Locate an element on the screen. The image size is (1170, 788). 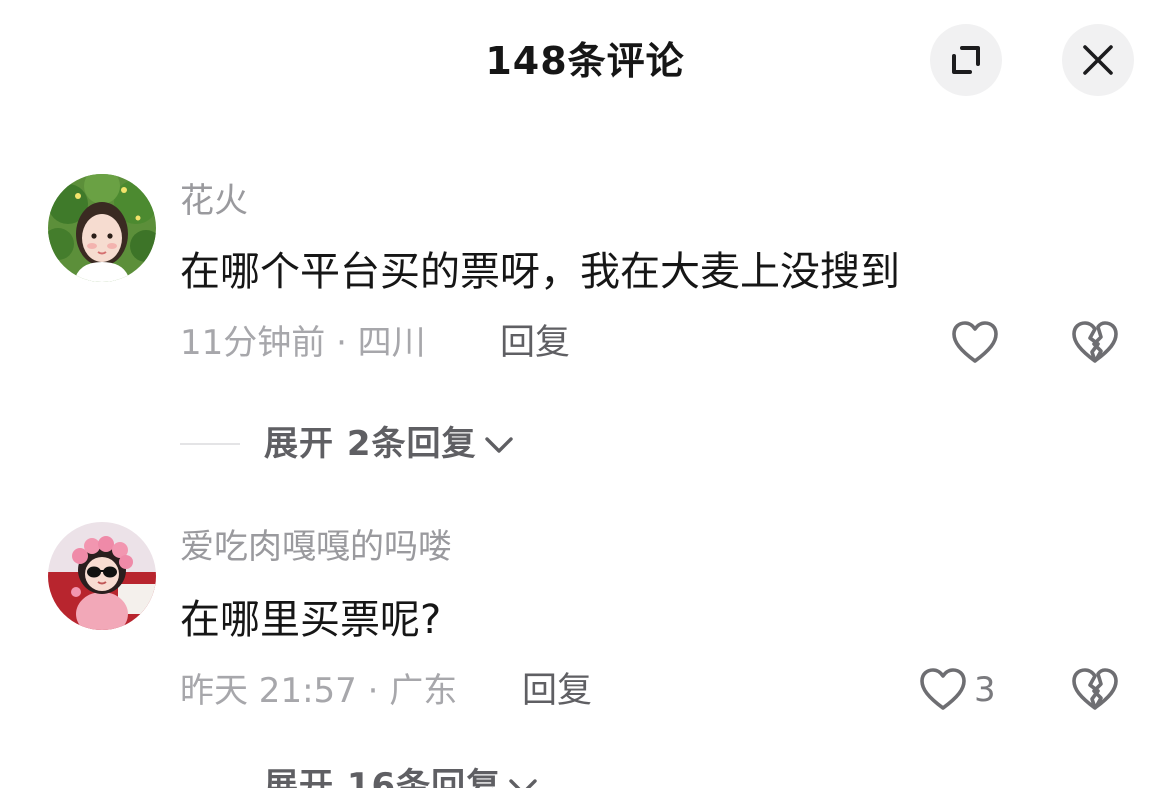
expand-corners-icon is located at coordinates (966, 60).